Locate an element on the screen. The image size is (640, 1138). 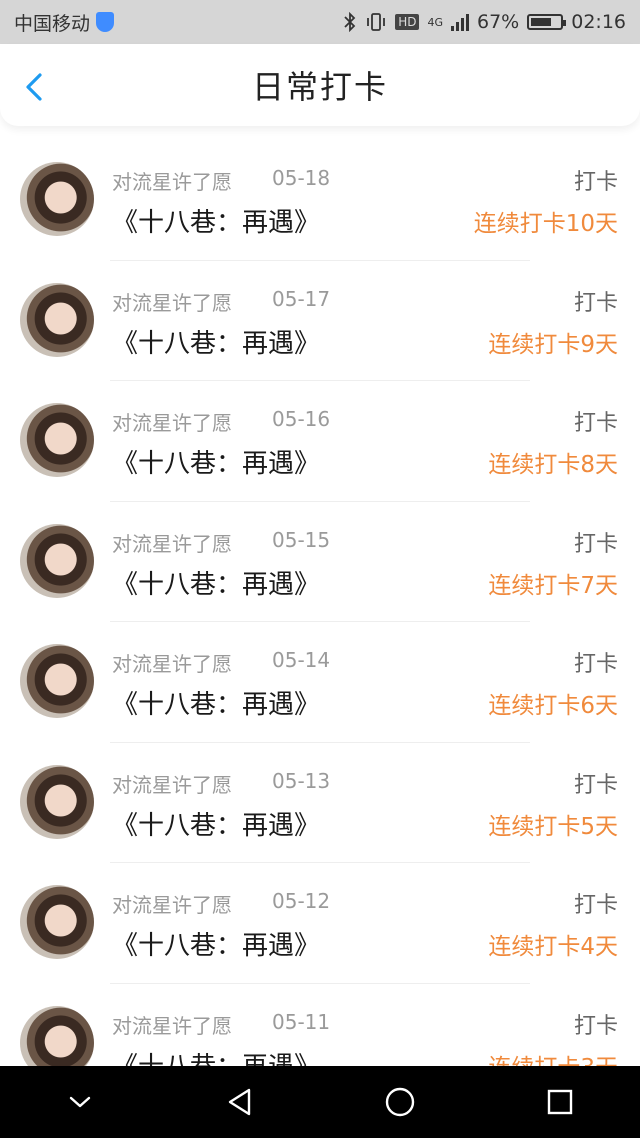
checkin-row: 对流星许了愿 05-14 《十八巷：再遇》 打卡 连续打卡6天 is located at coordinates (320, 682).